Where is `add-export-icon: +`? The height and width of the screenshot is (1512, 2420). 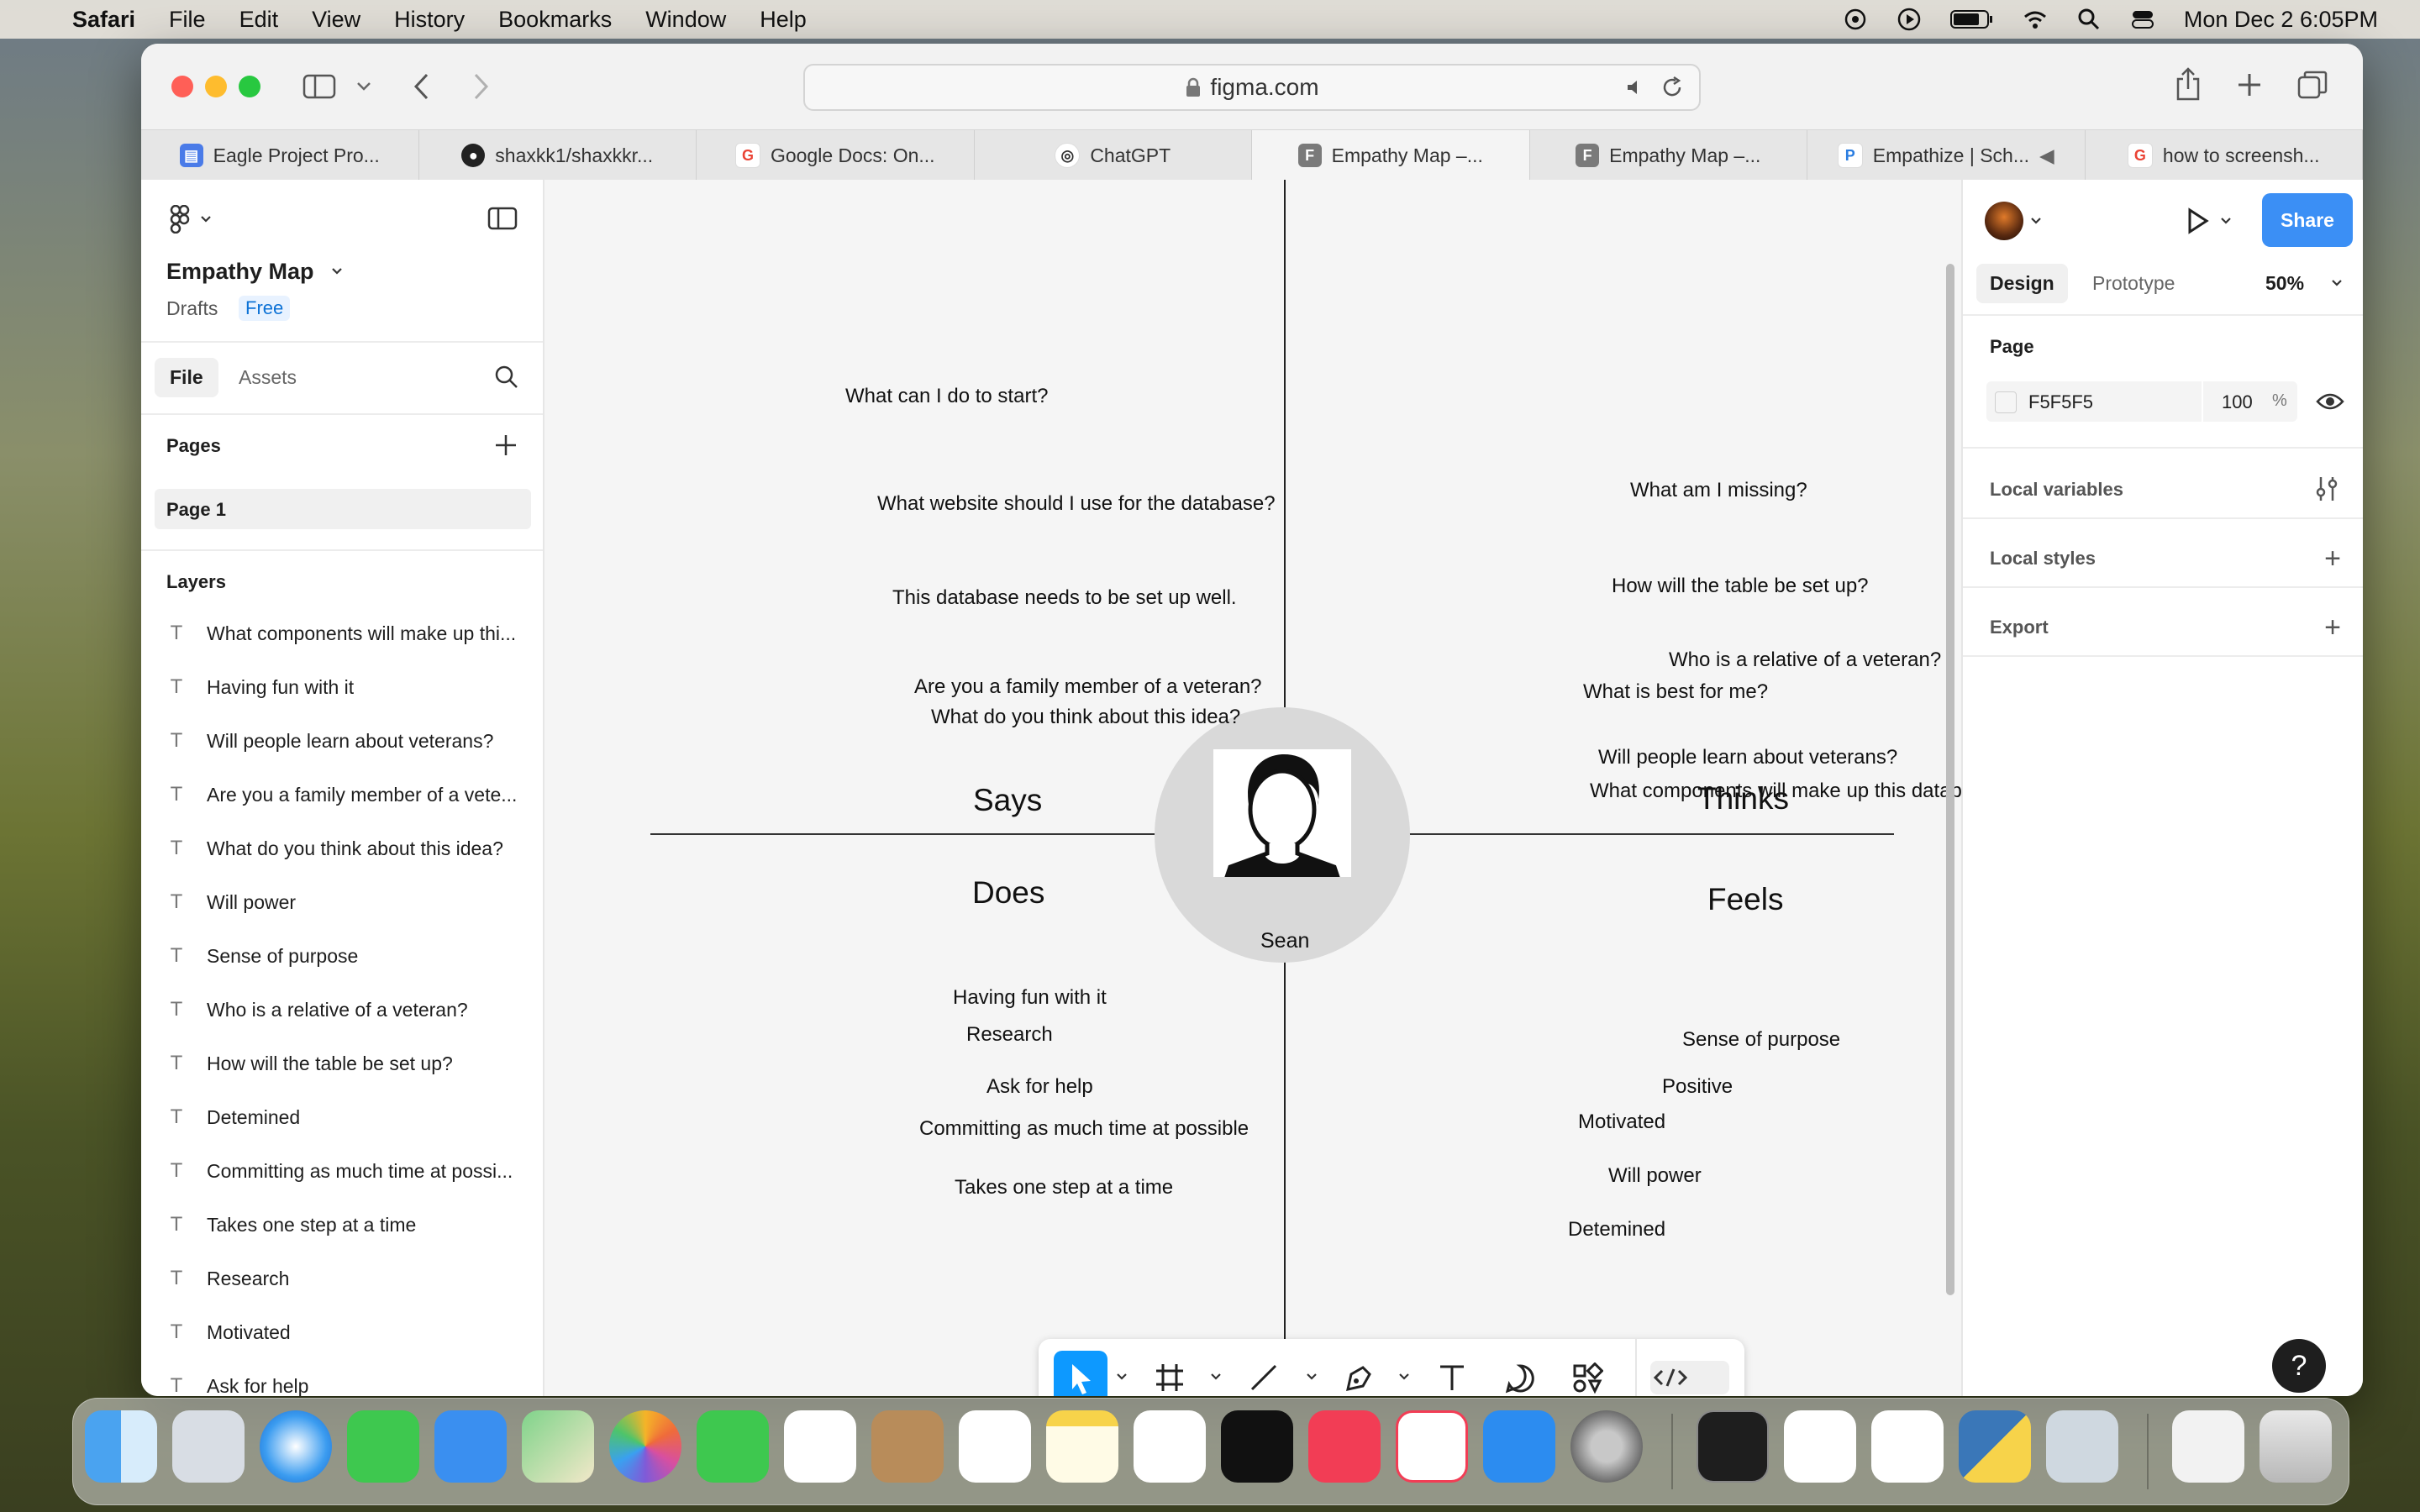
add-export-icon: + is located at coordinates (2332, 627).